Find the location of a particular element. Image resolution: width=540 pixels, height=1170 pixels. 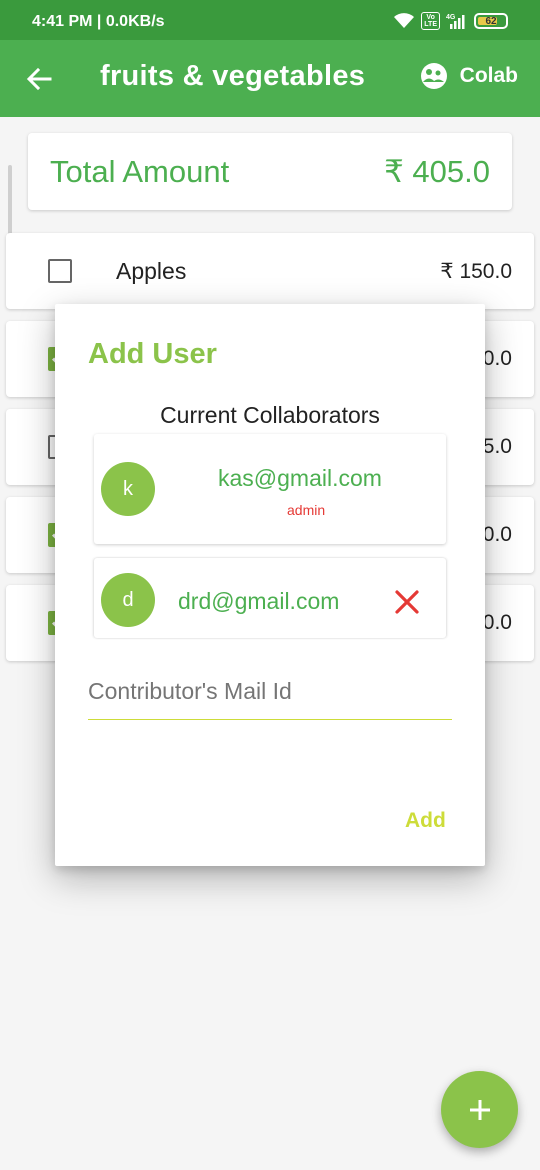

avatar: d is located at coordinates (128, 600).